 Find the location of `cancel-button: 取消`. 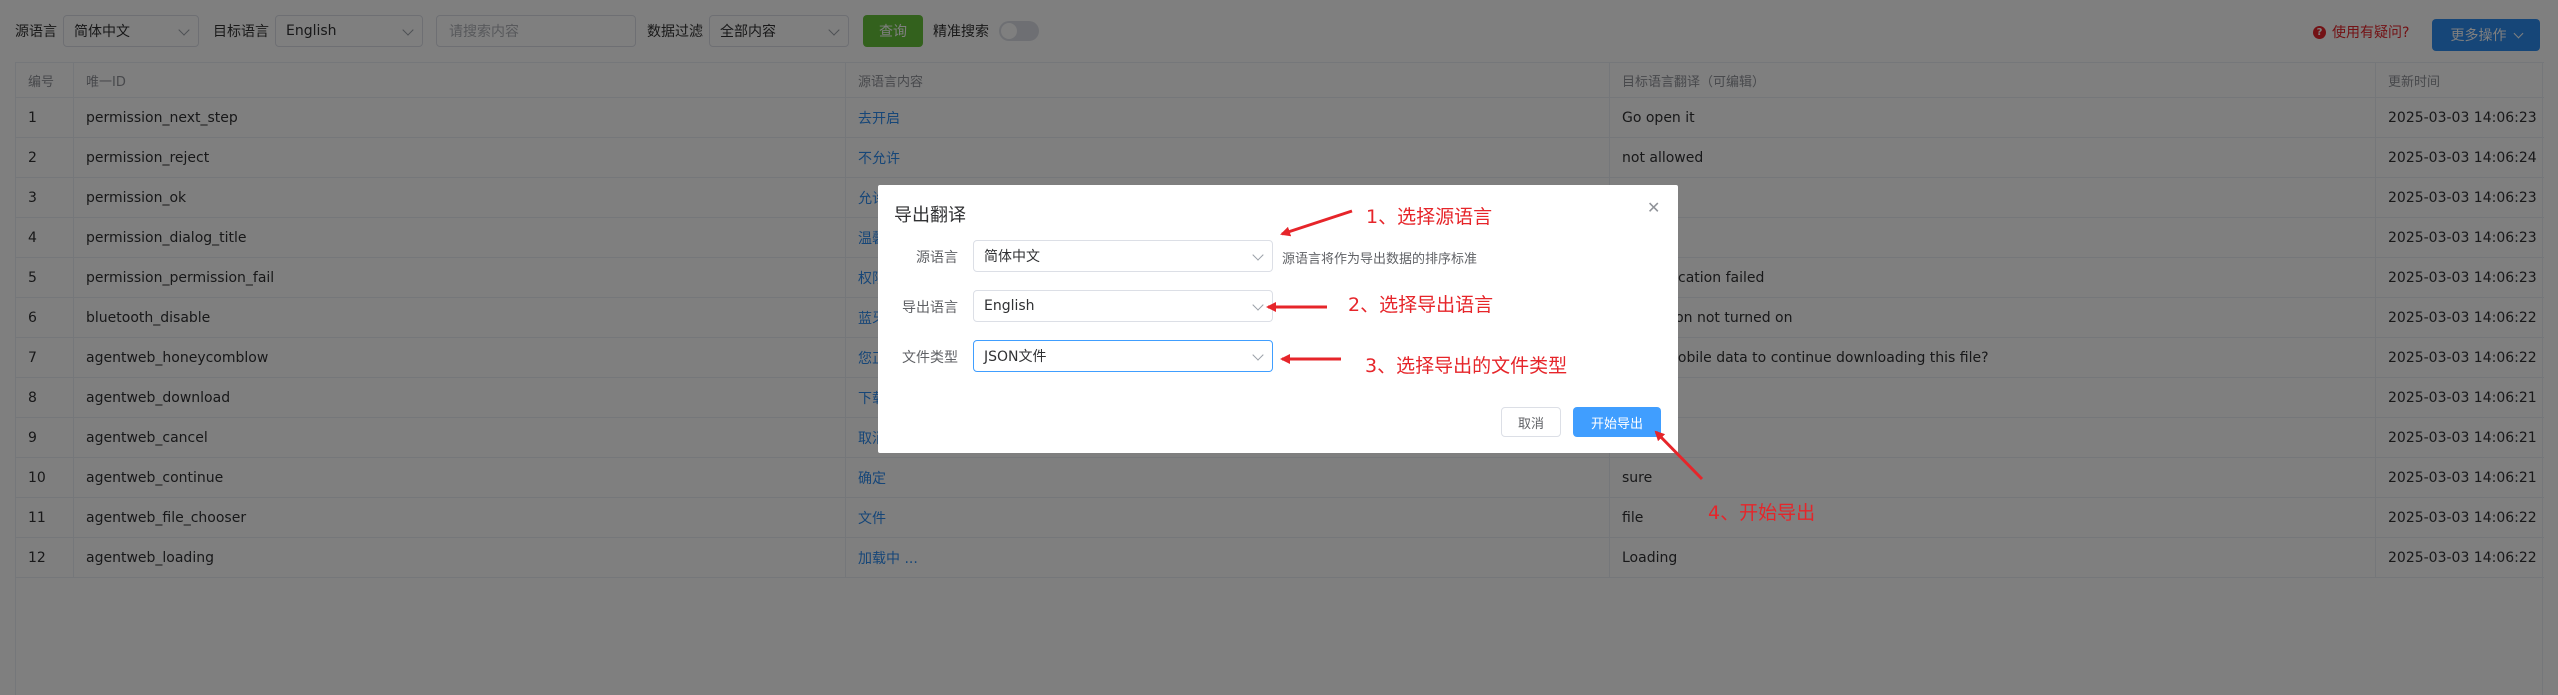

cancel-button: 取消 is located at coordinates (1531, 422).